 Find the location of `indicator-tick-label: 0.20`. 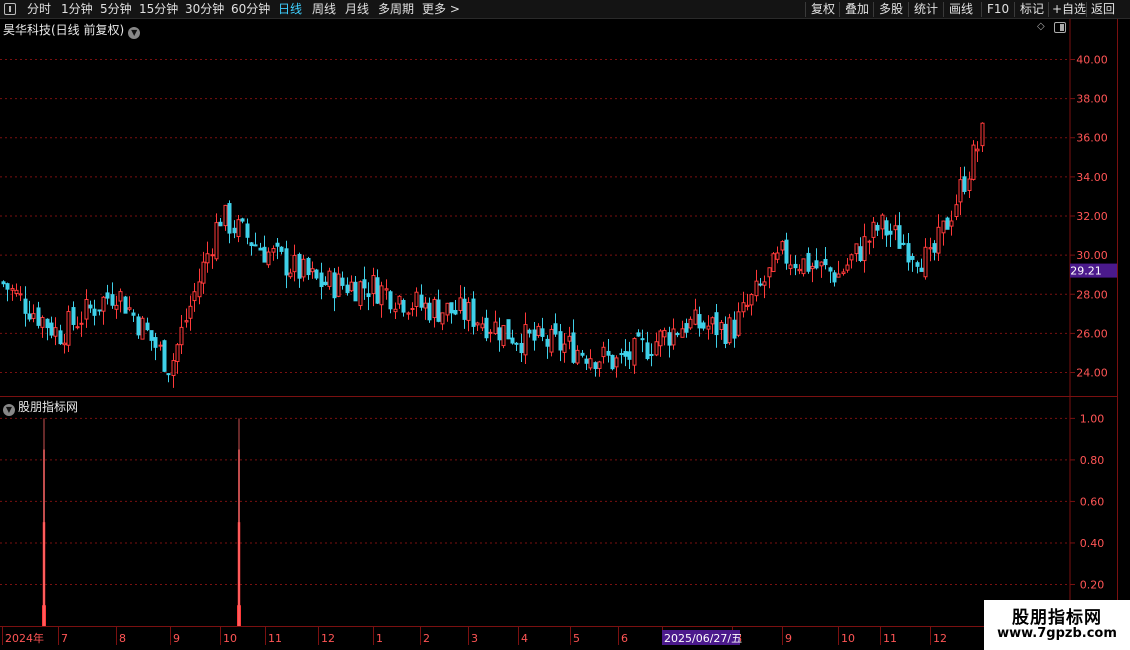

indicator-tick-label: 0.20 is located at coordinates (1092, 584).